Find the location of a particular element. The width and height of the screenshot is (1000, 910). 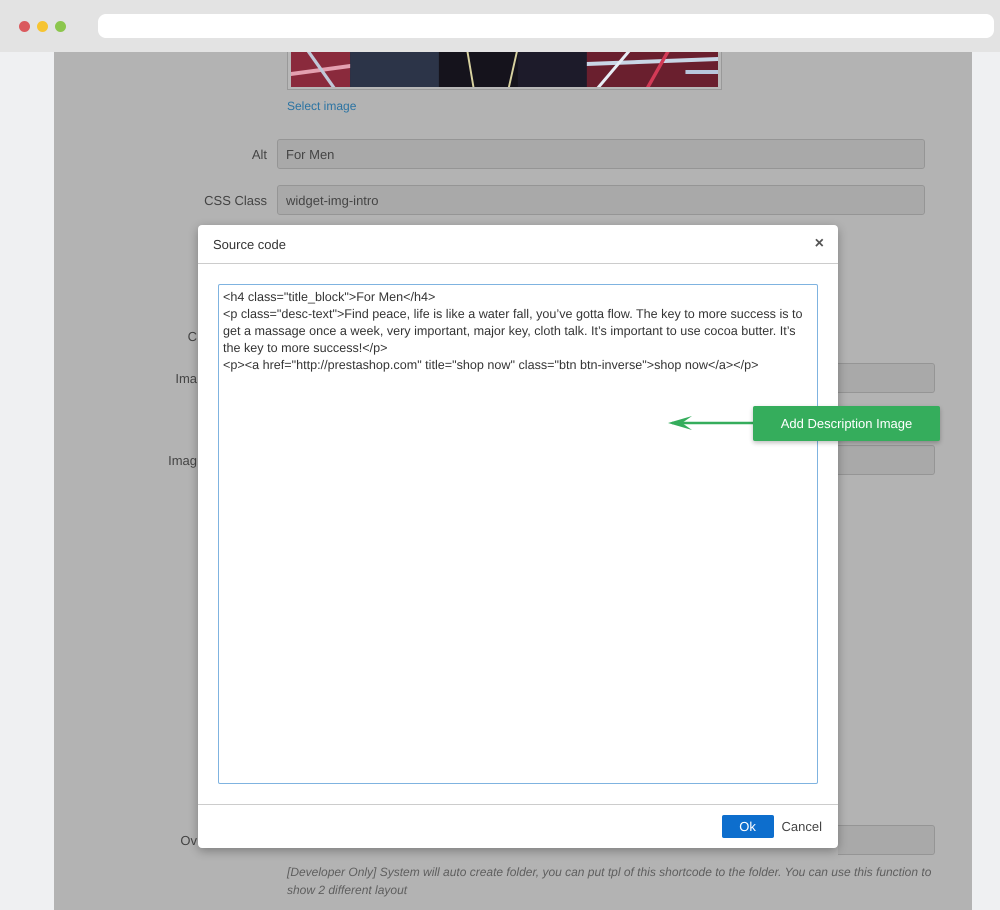

maximize-window-dot is located at coordinates (60, 26).